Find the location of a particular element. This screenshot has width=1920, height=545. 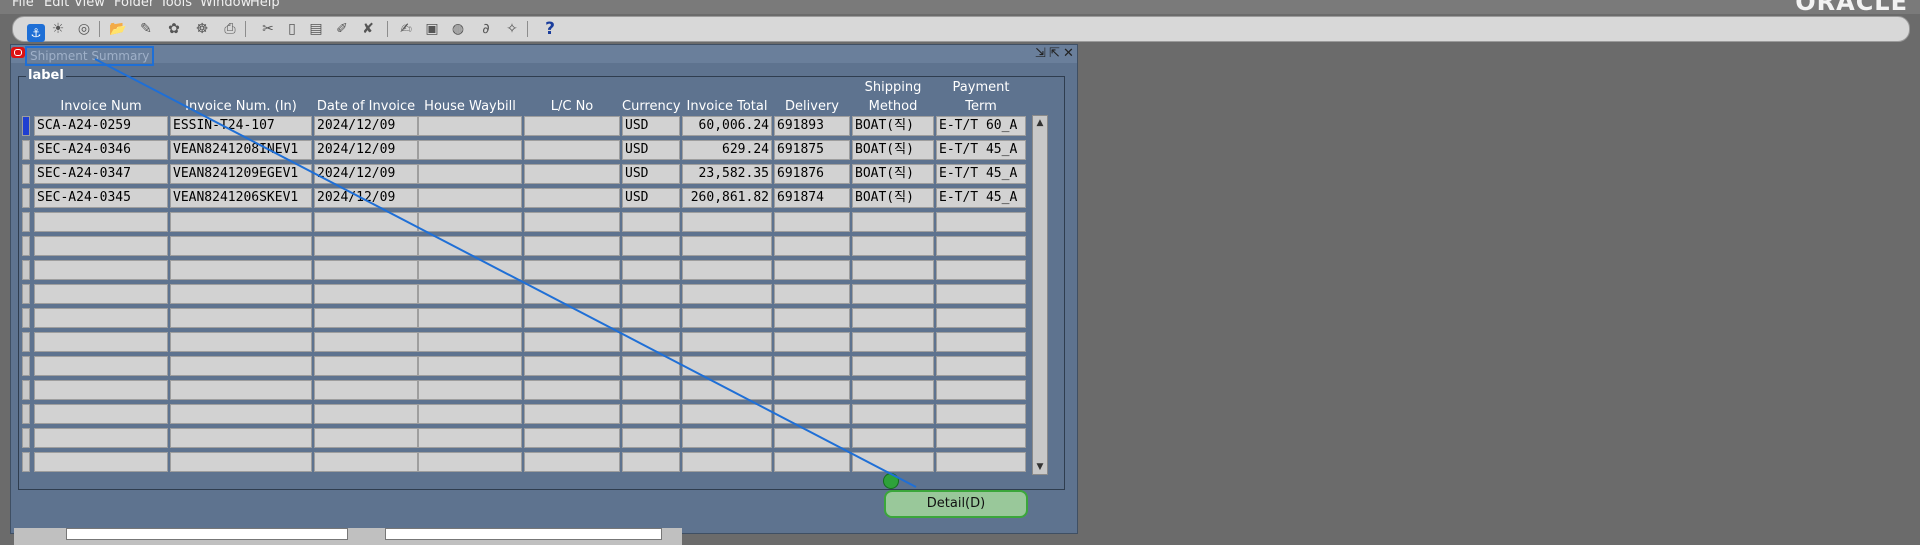

column-header: Invoice Num. (In) is located at coordinates (241, 107).